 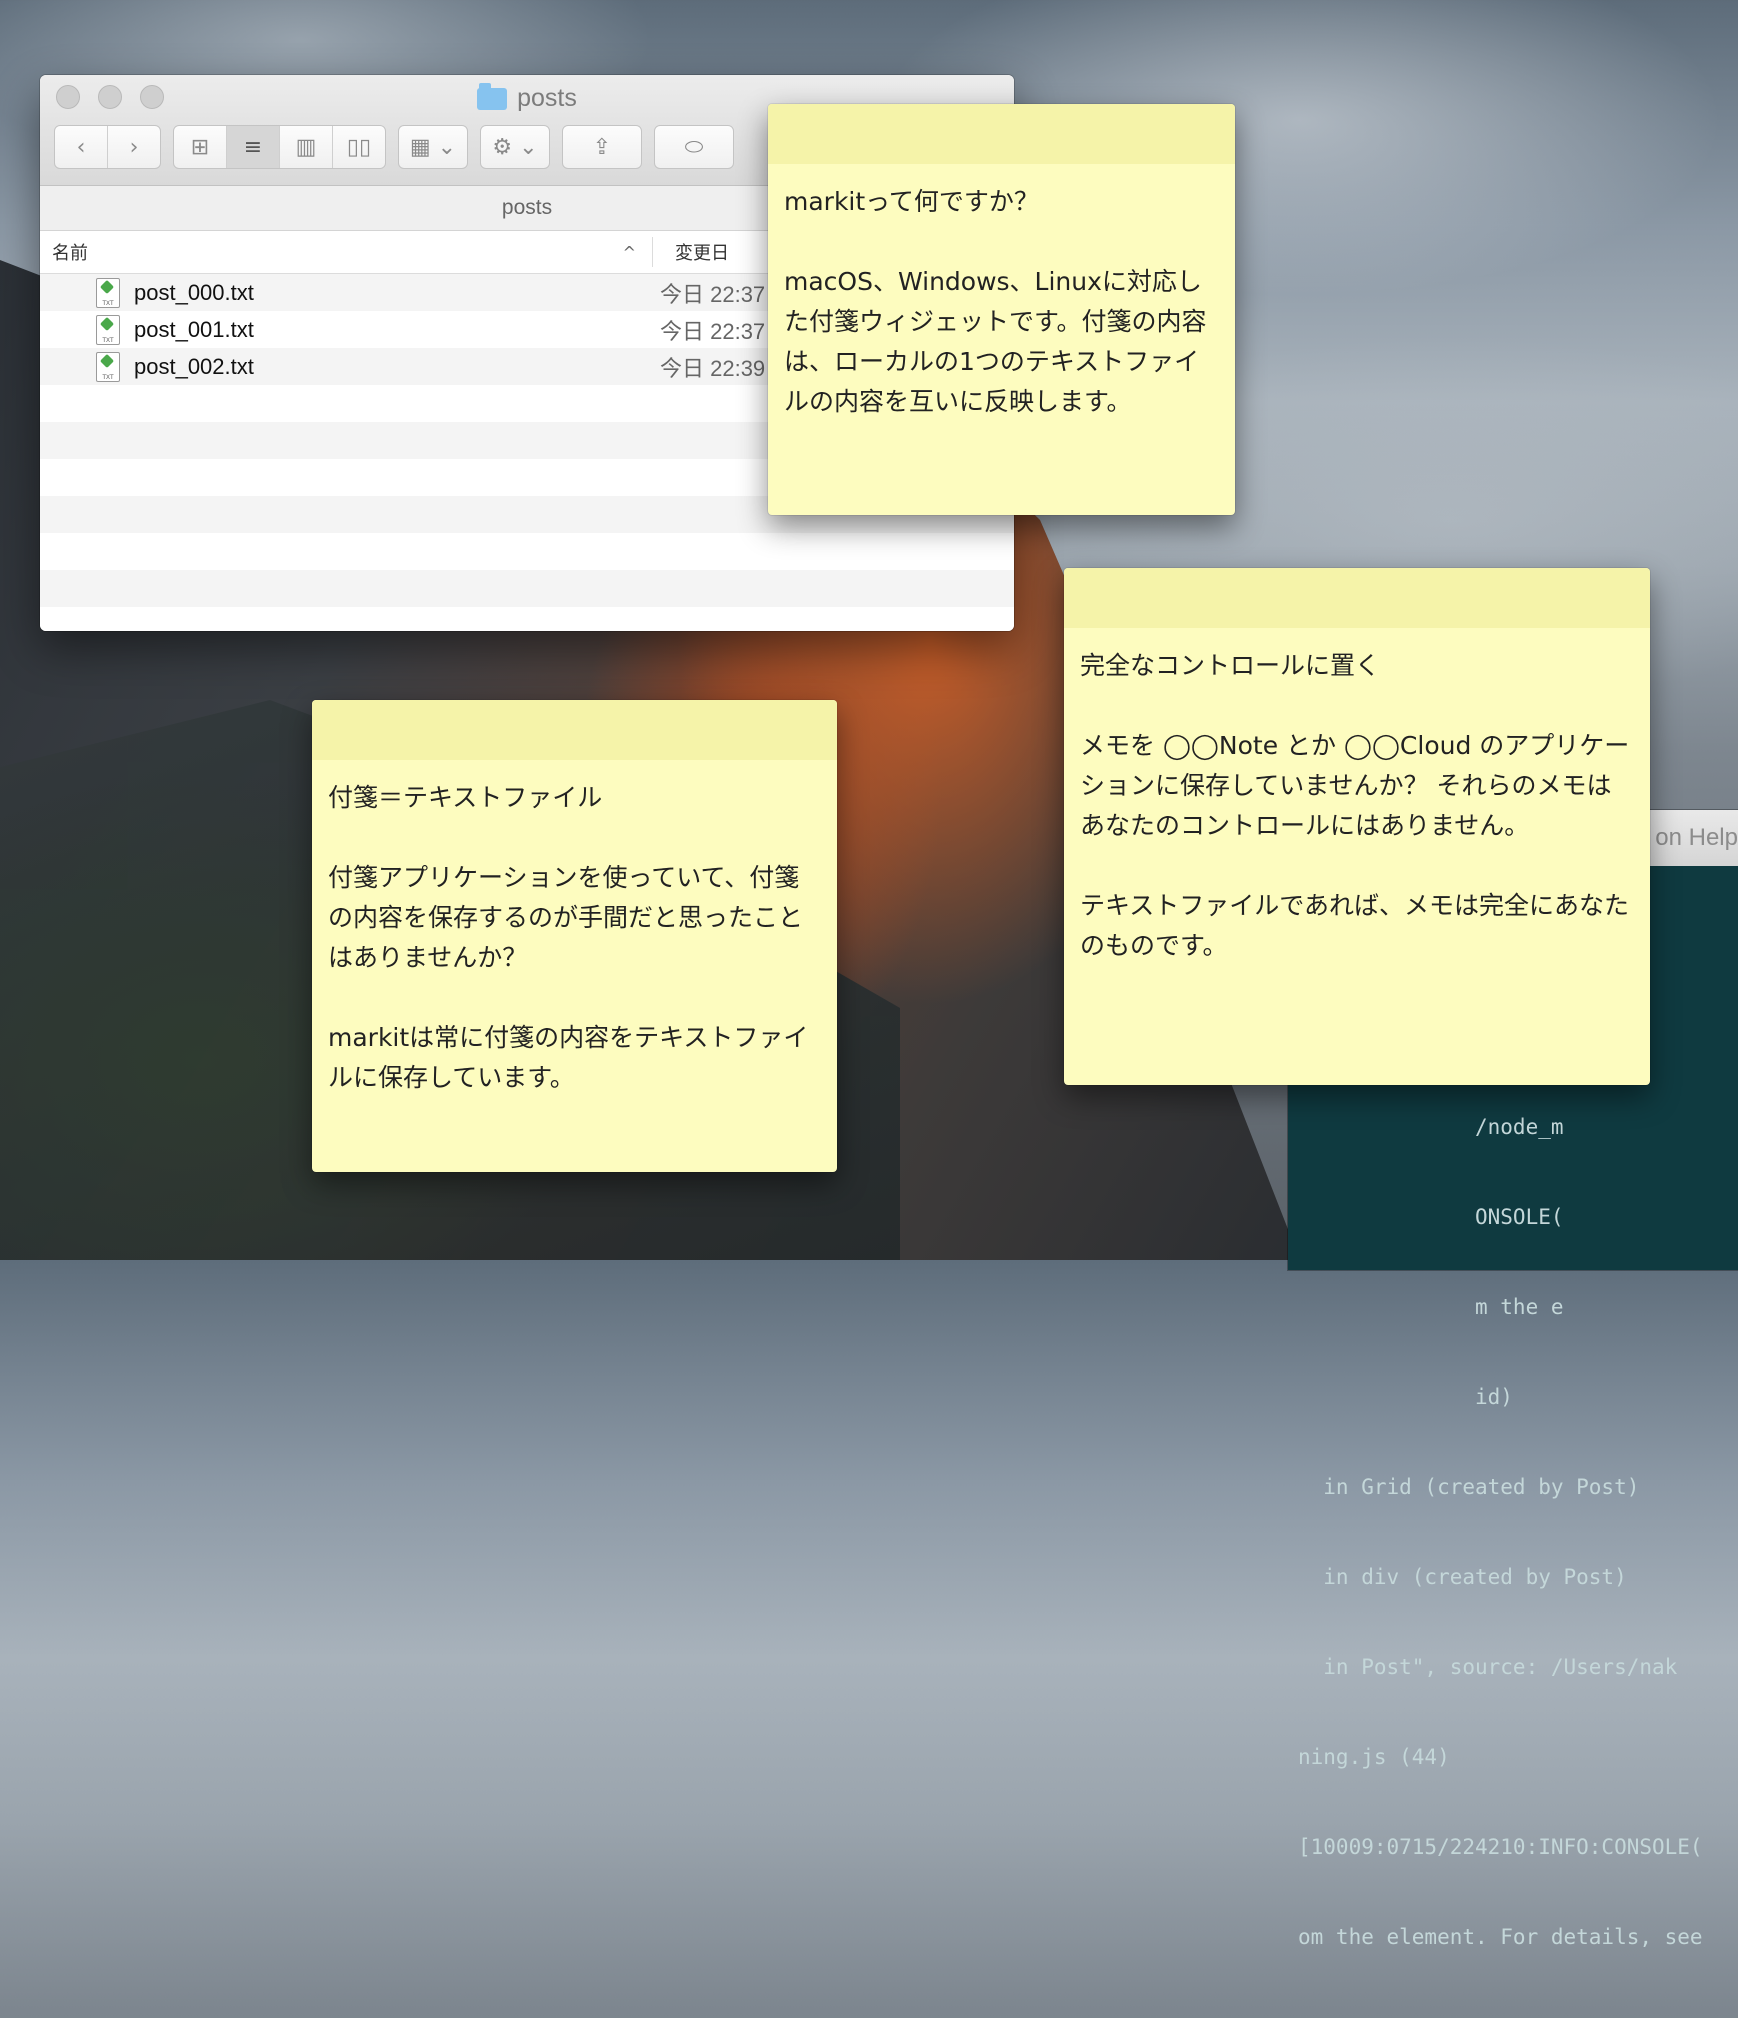 I want to click on gallery-view-button: ▯▯, so click(x=359, y=147).